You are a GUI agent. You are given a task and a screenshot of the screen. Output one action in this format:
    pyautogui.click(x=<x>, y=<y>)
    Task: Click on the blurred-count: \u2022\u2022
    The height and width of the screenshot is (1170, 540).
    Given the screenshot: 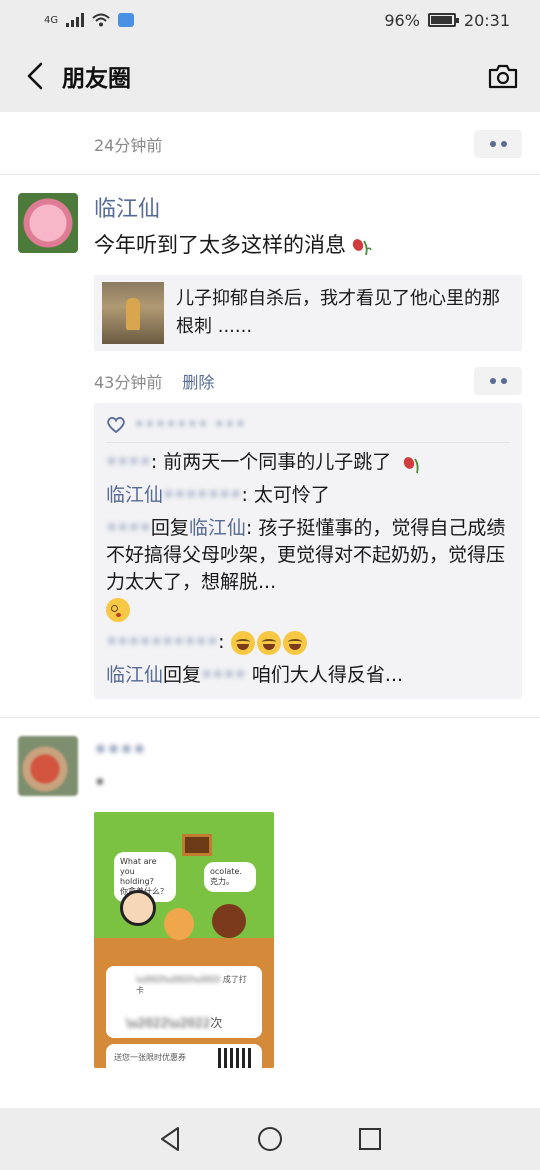 What is the action you would take?
    pyautogui.click(x=168, y=1023)
    